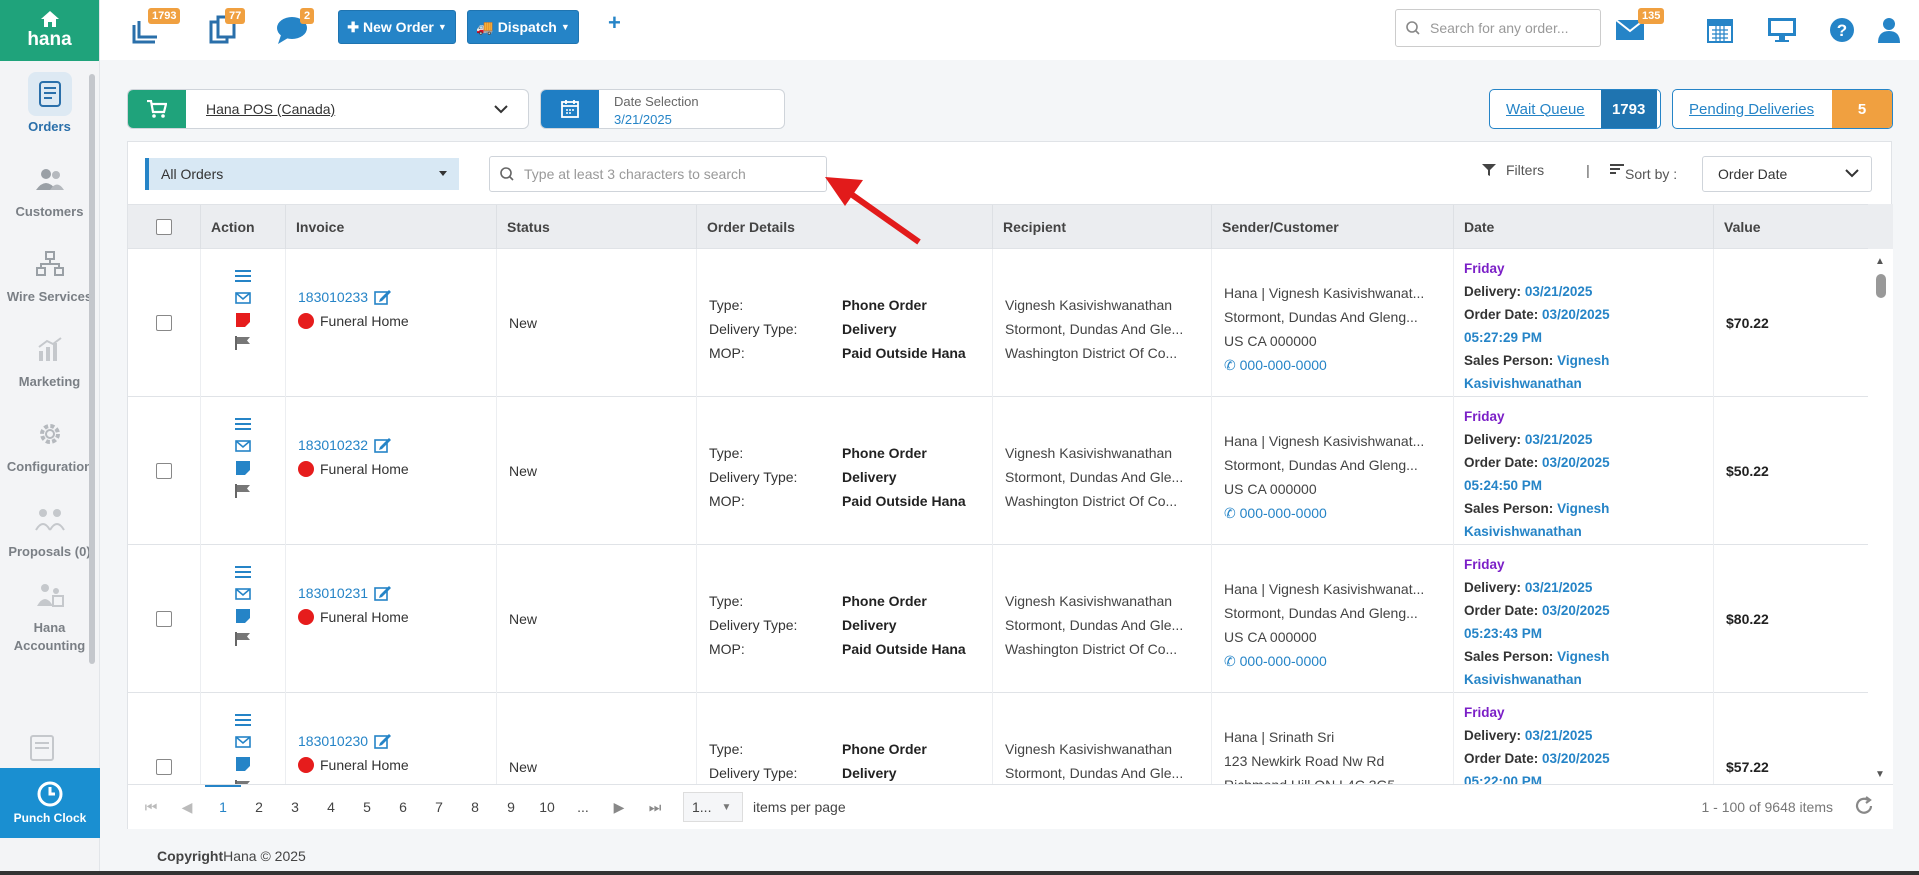  What do you see at coordinates (596, 227) in the screenshot?
I see `header-status: Status` at bounding box center [596, 227].